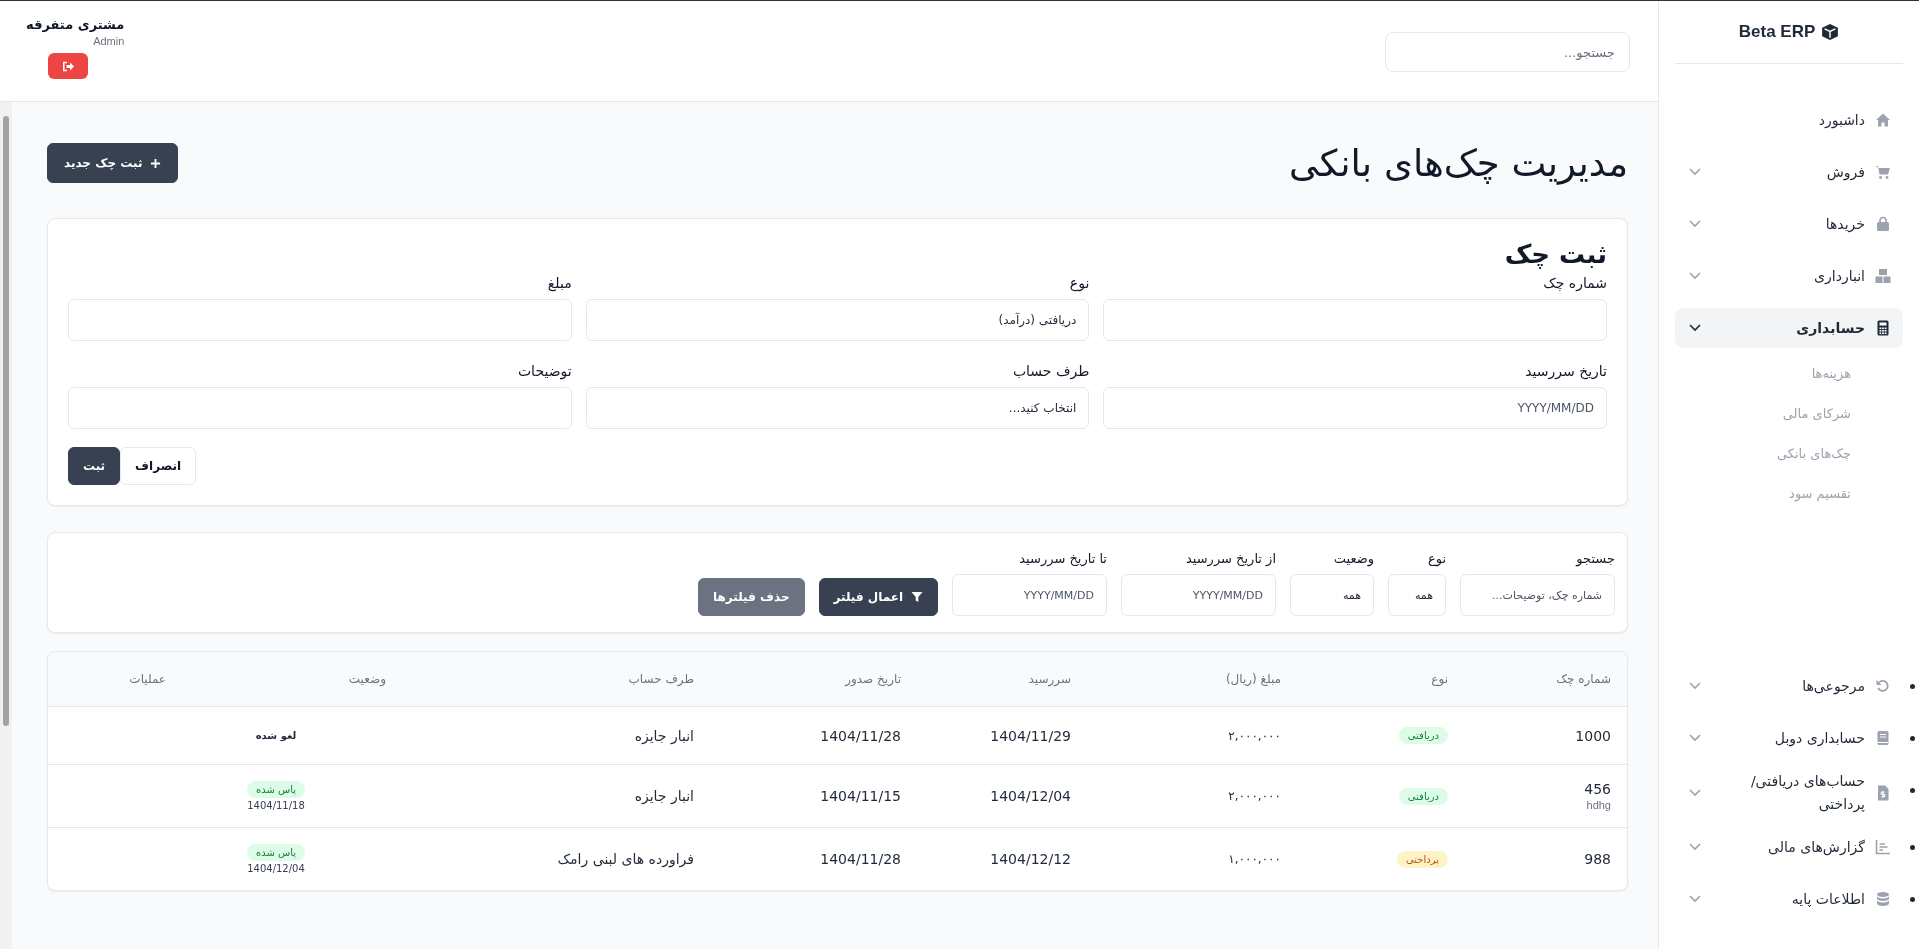 This screenshot has width=1919, height=949. Describe the element at coordinates (1789, 120) in the screenshot. I see `sidebar-item: داشبورد` at that location.